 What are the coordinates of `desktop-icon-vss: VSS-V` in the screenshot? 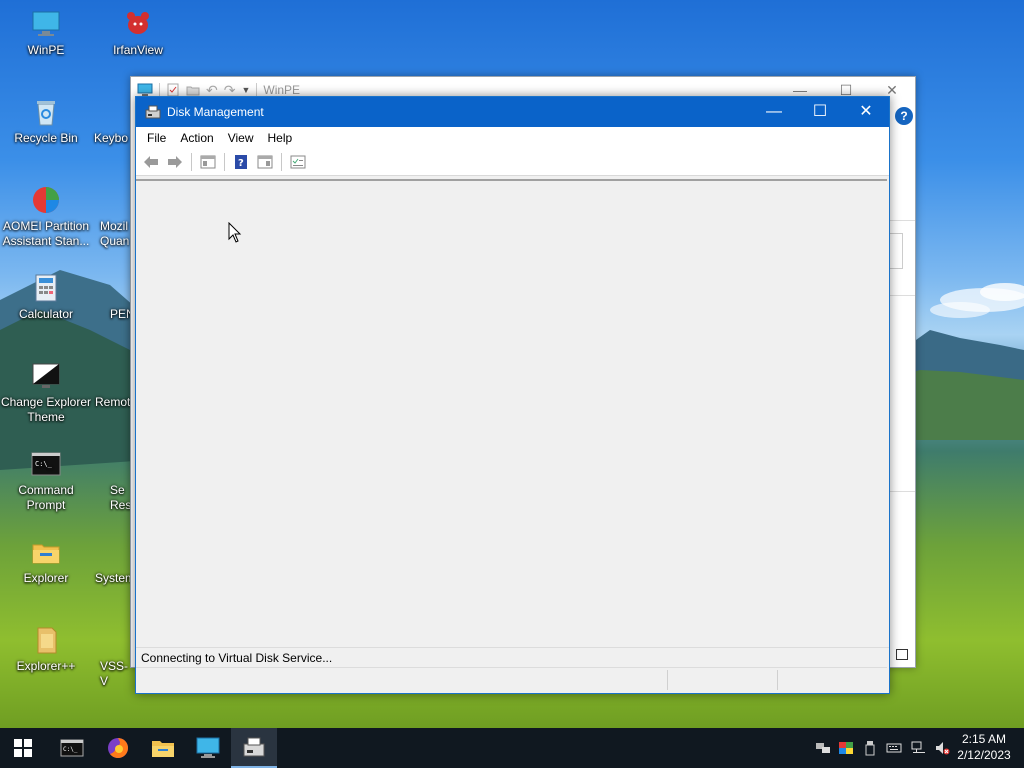 It's located at (111, 656).